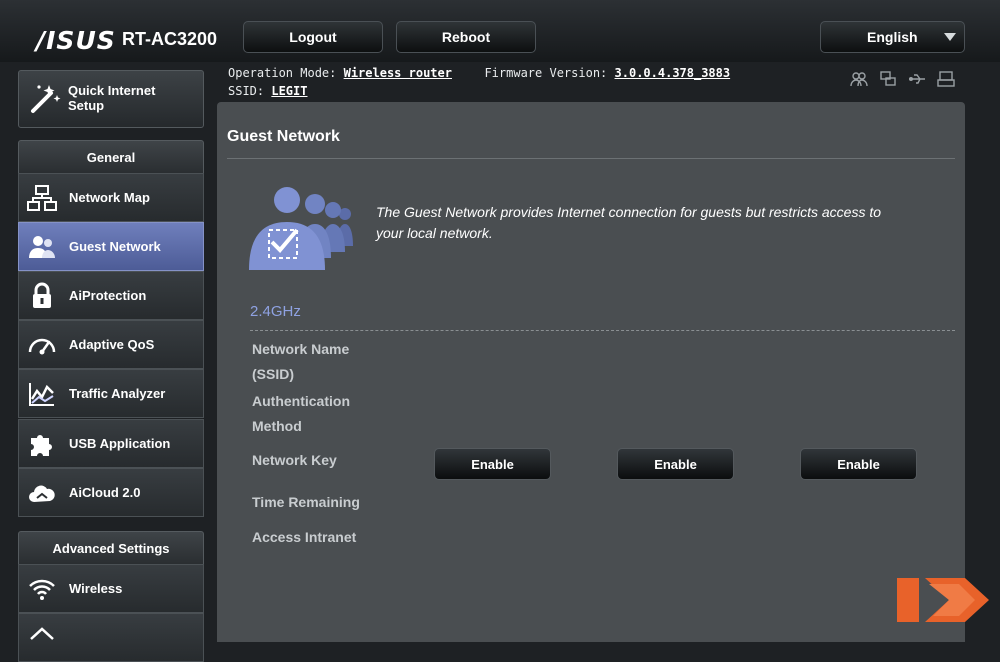 The image size is (1000, 662). Describe the element at coordinates (943, 600) in the screenshot. I see `watermark-logo-icon` at that location.